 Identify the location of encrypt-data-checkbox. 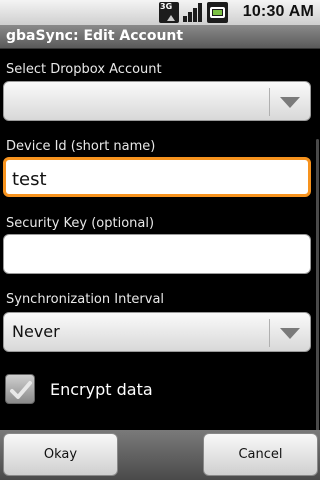
(20, 389).